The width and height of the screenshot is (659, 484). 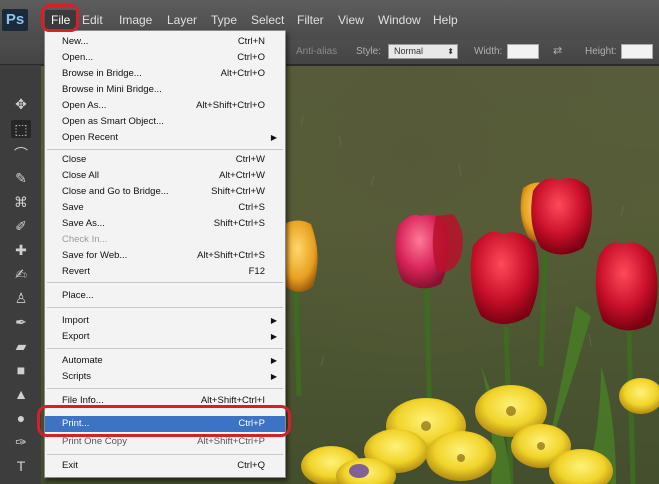 I want to click on menu-item-import: Import ▶, so click(x=165, y=321).